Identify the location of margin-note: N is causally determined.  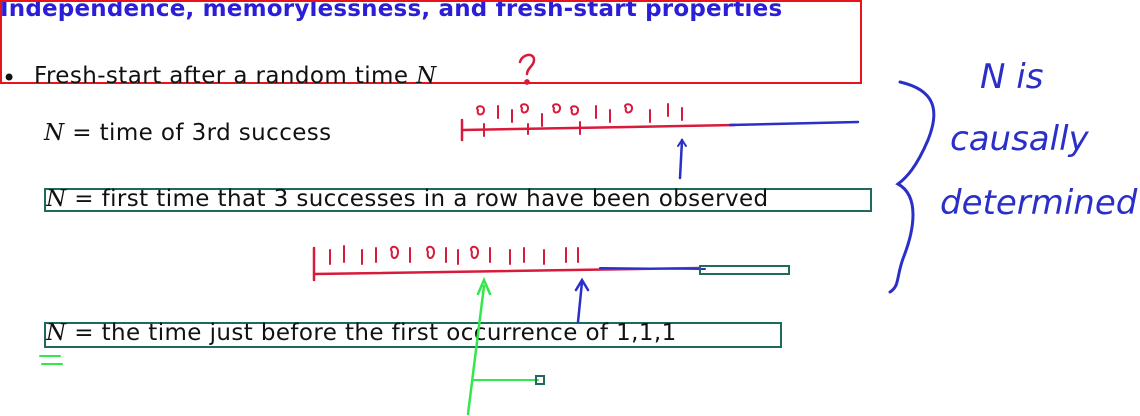
(1039, 140).